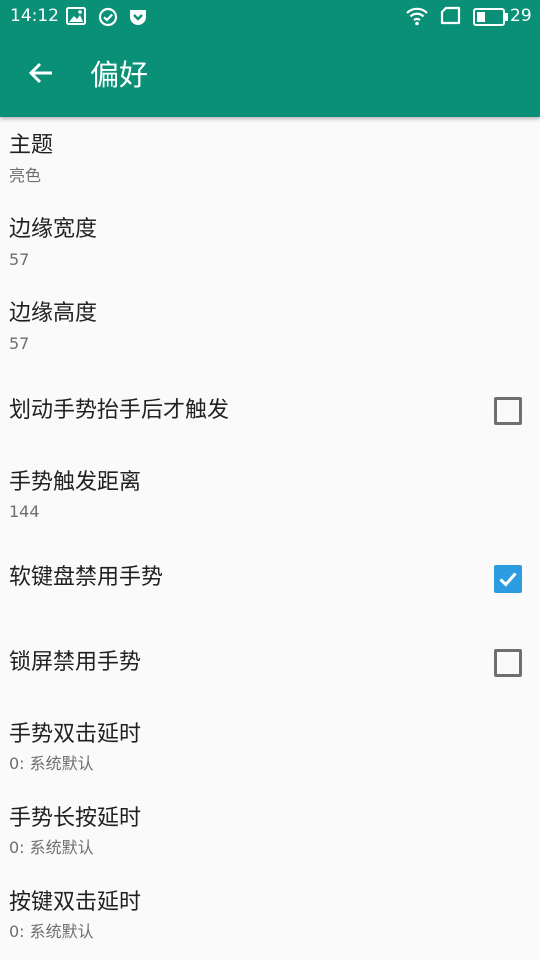 The height and width of the screenshot is (960, 540). I want to click on arrow-left-icon, so click(41, 75).